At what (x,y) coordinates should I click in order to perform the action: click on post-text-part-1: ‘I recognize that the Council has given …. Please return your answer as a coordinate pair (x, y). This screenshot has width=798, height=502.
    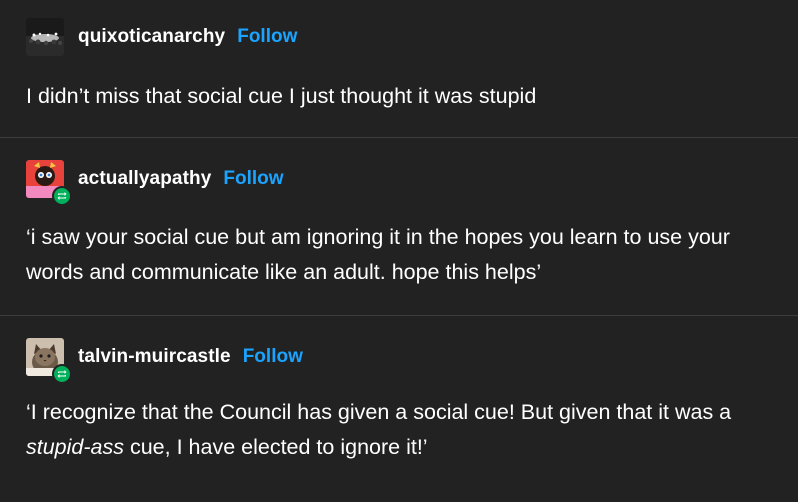
    Looking at the image, I should click on (379, 412).